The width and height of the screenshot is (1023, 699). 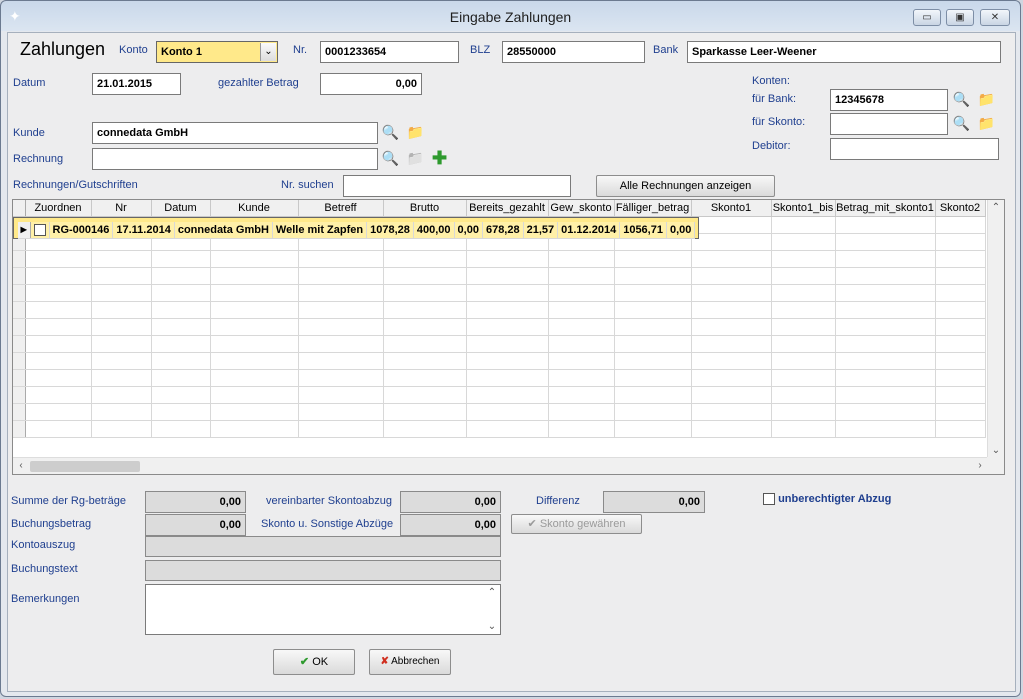 What do you see at coordinates (143, 230) in the screenshot?
I see `datum-cell: 17.11.2014` at bounding box center [143, 230].